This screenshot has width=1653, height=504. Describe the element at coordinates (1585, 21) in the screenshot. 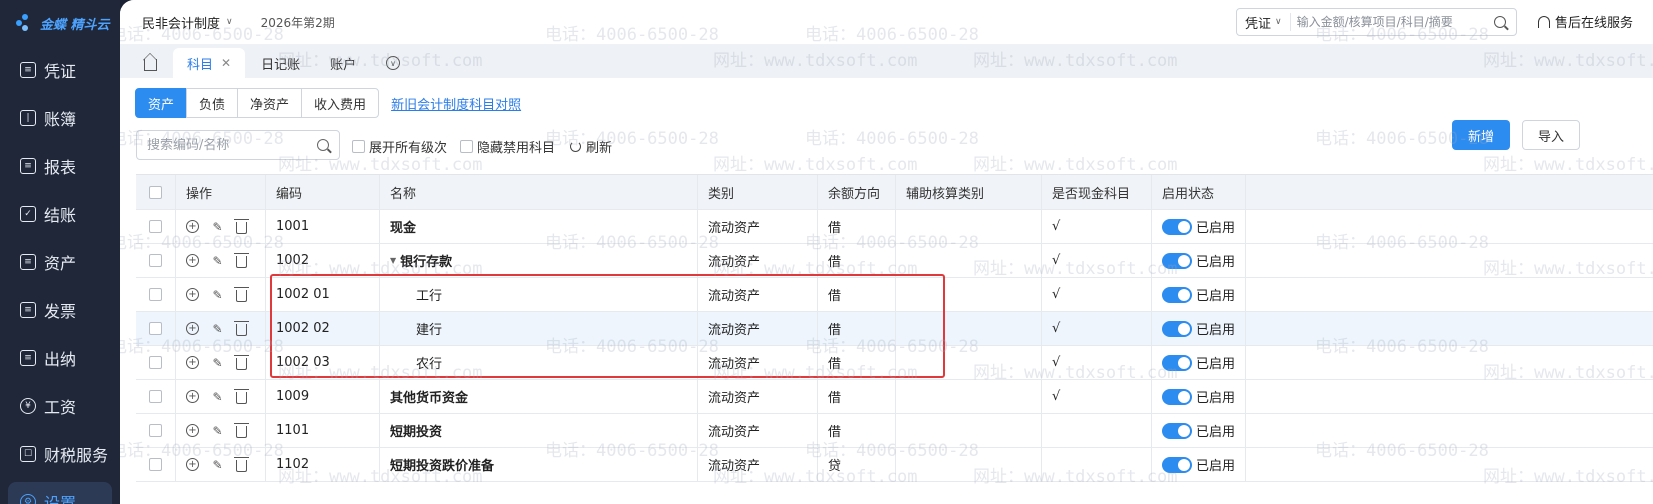

I see `after-sales-service-link: 售后在线服务` at that location.